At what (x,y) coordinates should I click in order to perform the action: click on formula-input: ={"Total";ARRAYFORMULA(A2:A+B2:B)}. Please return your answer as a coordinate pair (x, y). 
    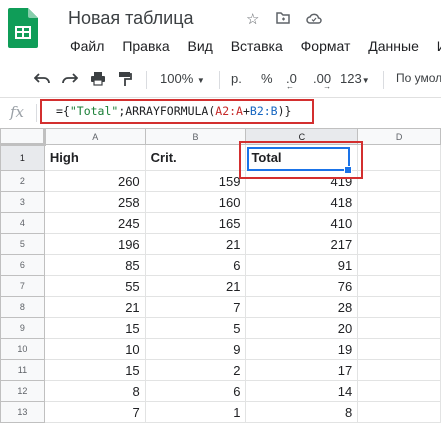
    Looking at the image, I should click on (173, 111).